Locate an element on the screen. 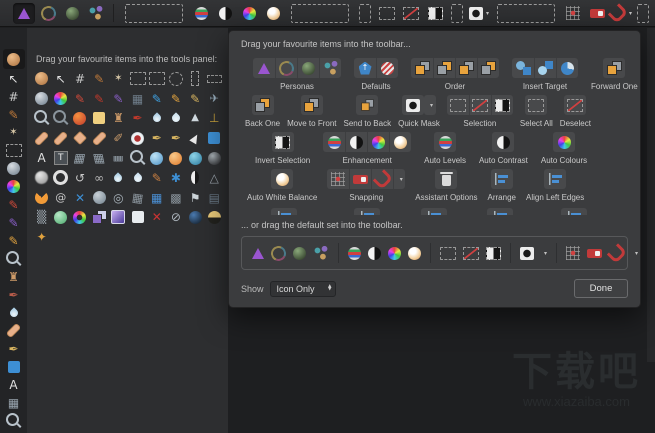 The height and width of the screenshot is (433, 655). tool-twirl: @ is located at coordinates (60, 198).